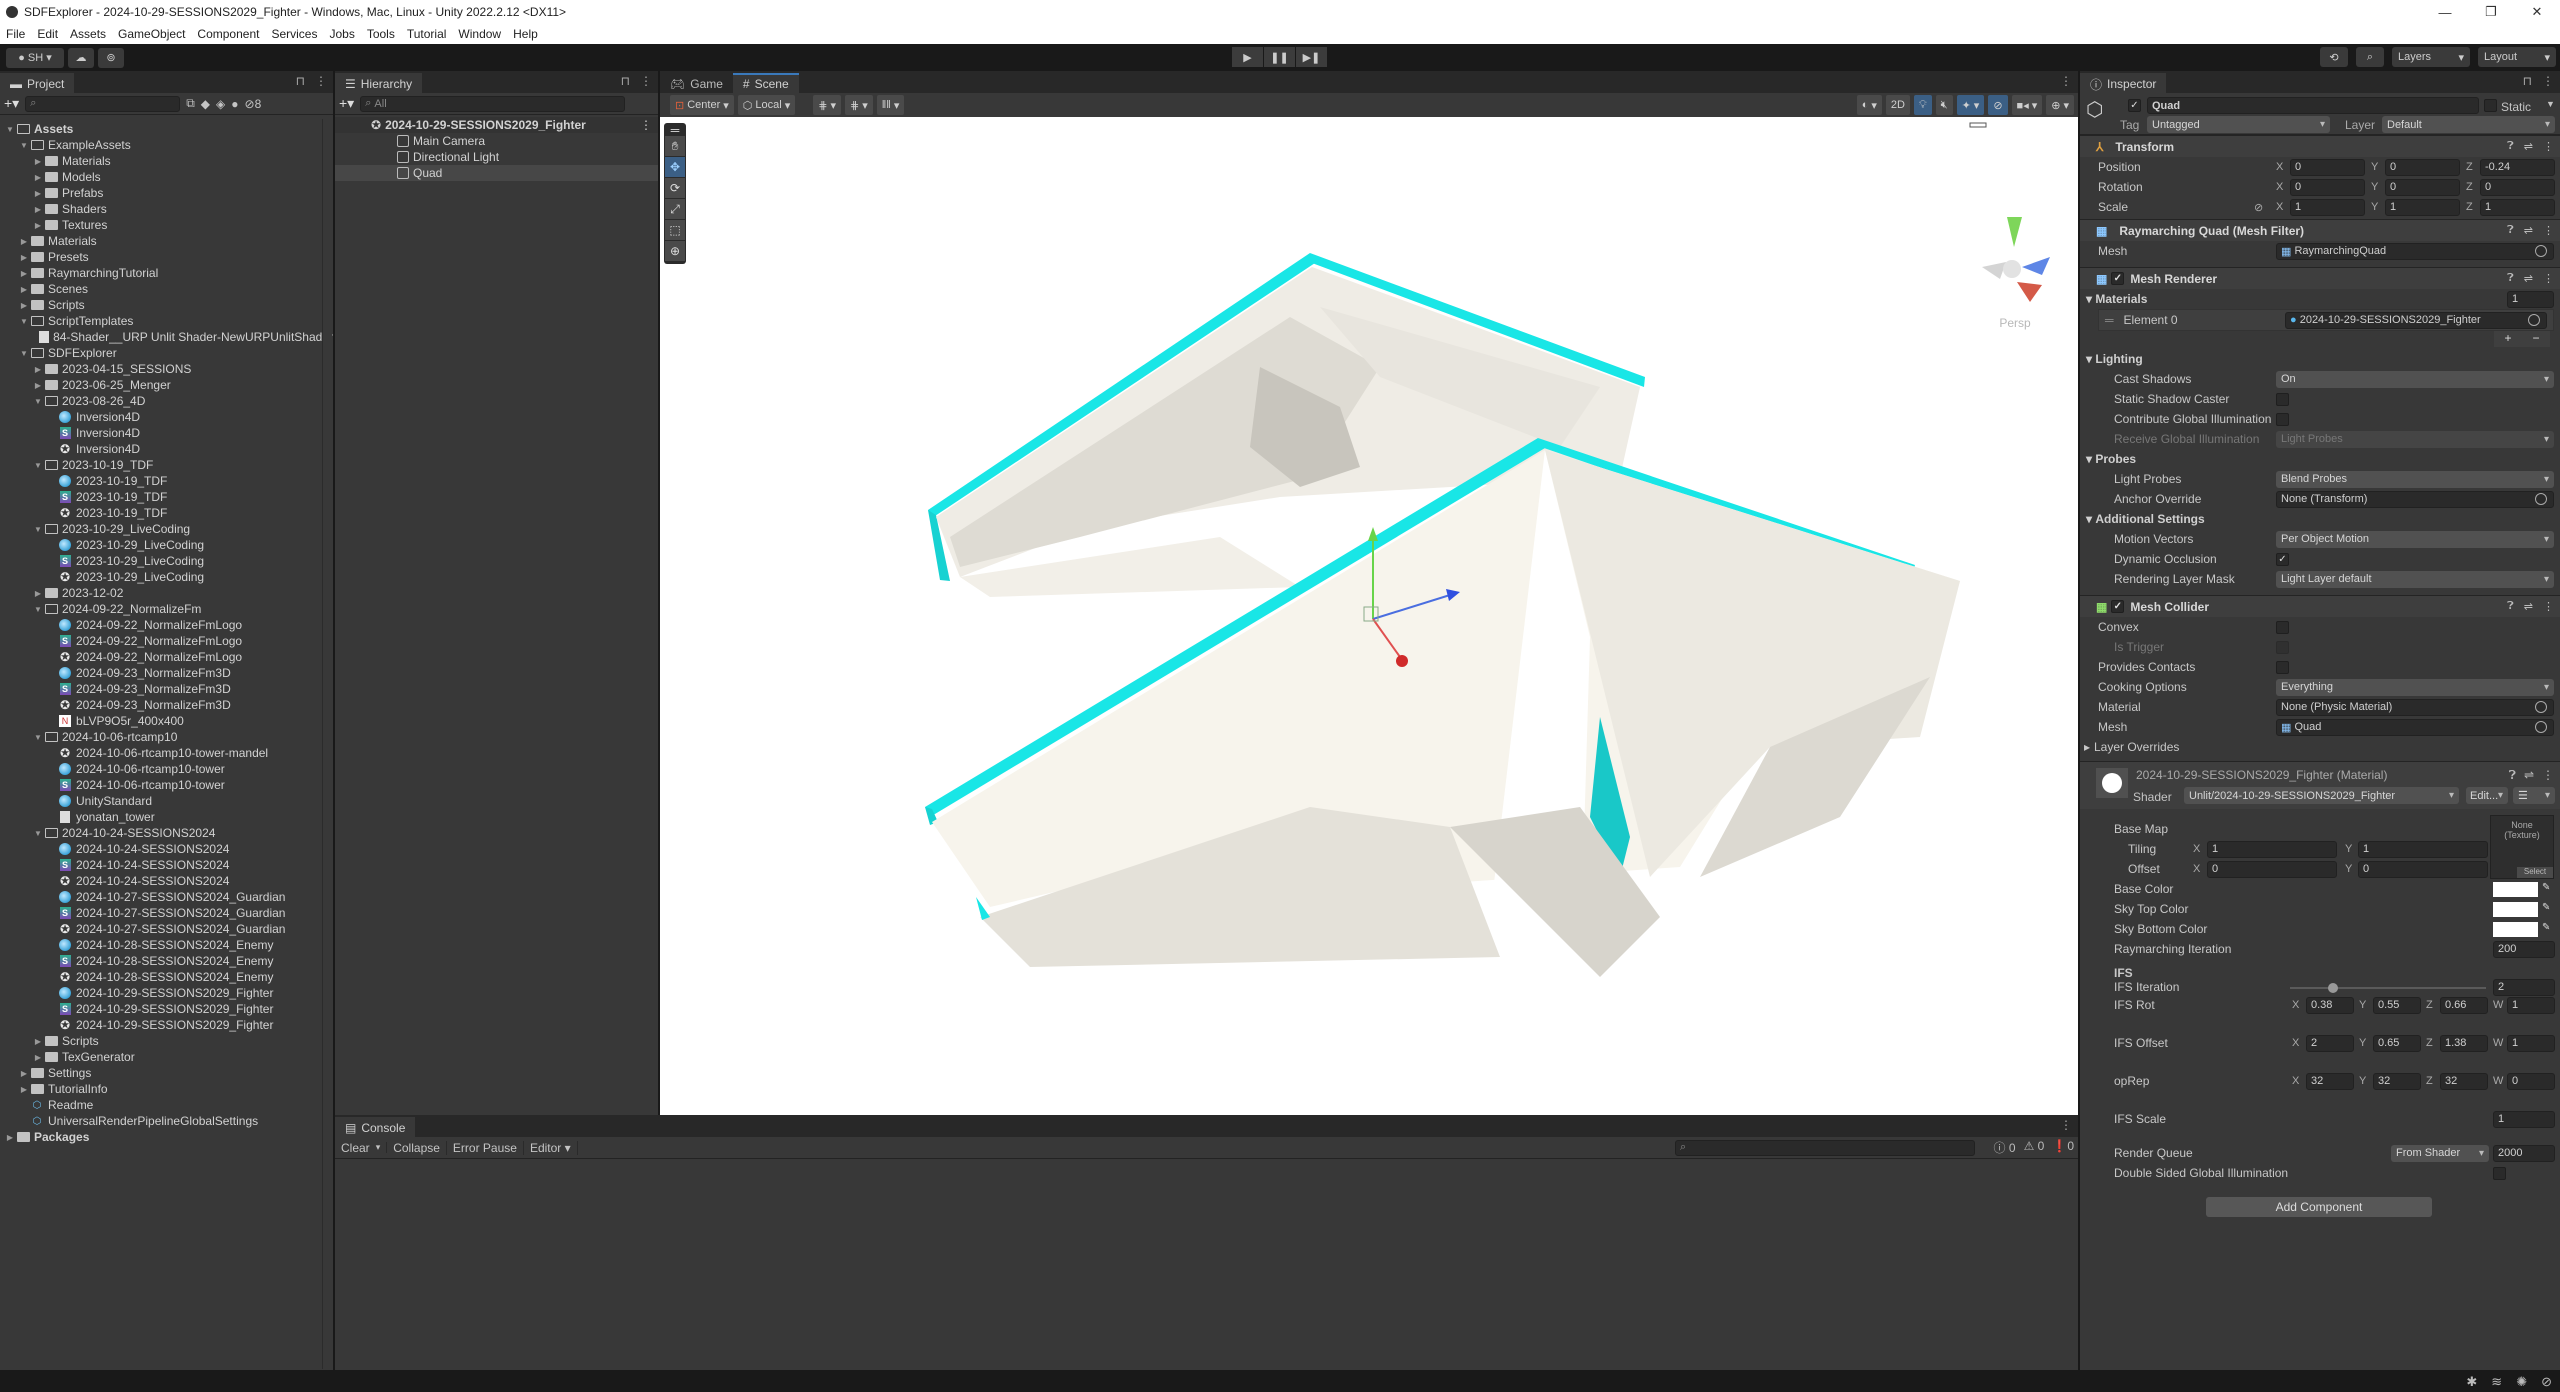 The image size is (2560, 1392). I want to click on rect-tool-icon: ⬚, so click(675, 230).